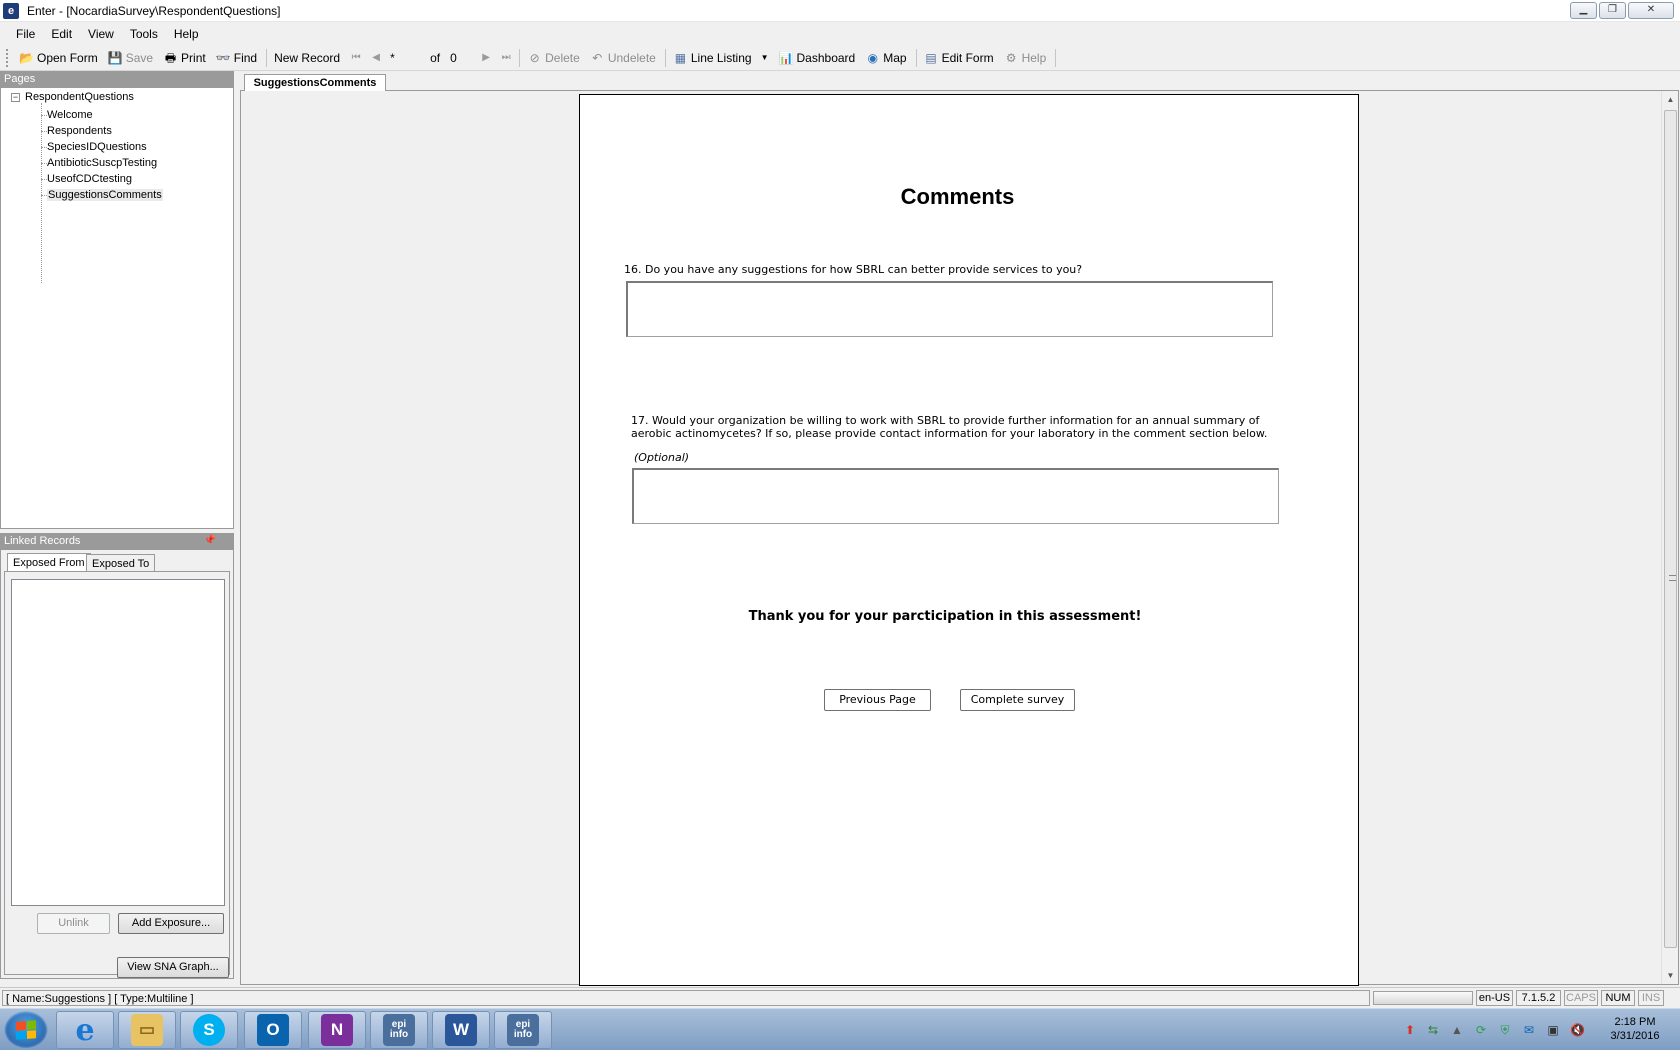 Image resolution: width=1680 pixels, height=1050 pixels. Describe the element at coordinates (680, 57) in the screenshot. I see `grid-icon: ▦` at that location.